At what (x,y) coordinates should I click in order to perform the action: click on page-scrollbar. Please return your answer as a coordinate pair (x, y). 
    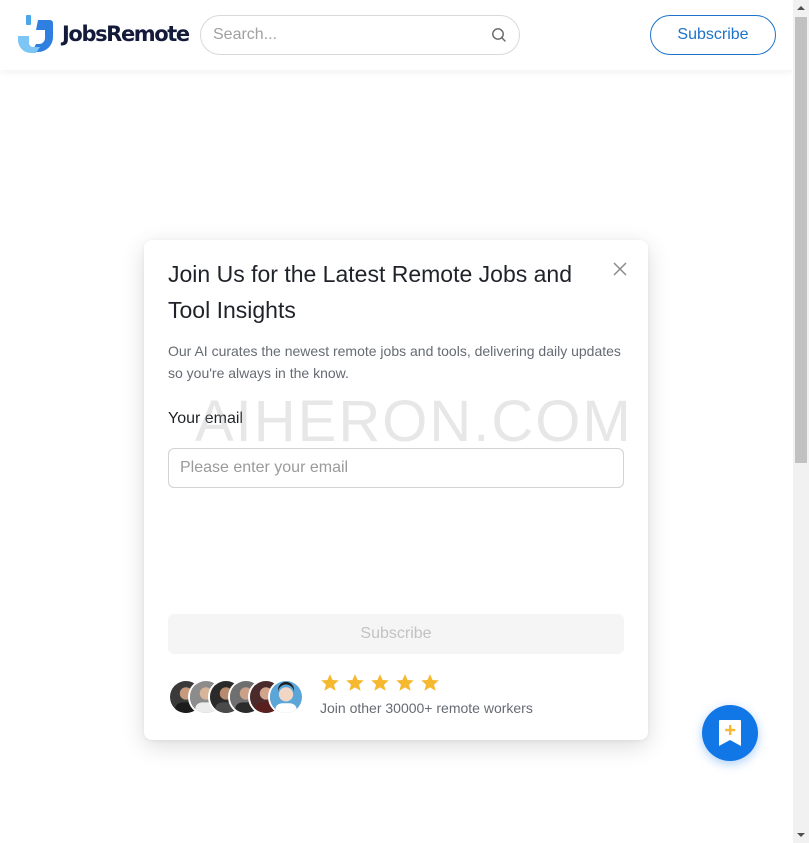
    Looking at the image, I should click on (801, 421).